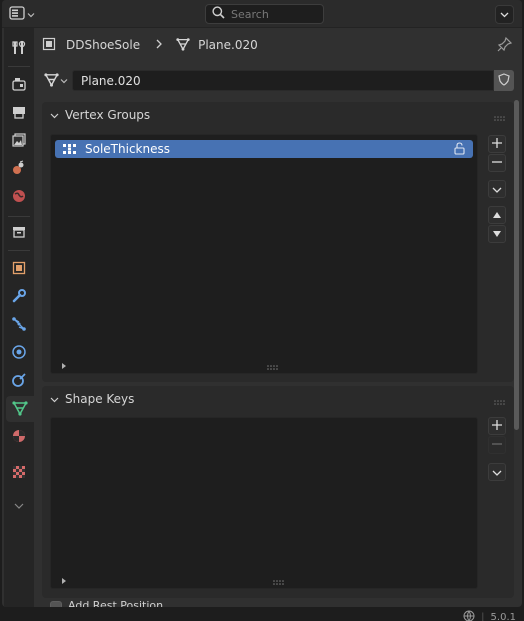 The image size is (524, 621). What do you see at coordinates (103, 45) in the screenshot?
I see `breadcrumb-object: DDShoeSole` at bounding box center [103, 45].